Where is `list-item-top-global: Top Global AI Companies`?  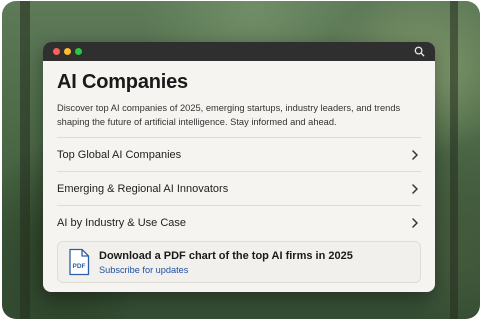
list-item-top-global: Top Global AI Companies is located at coordinates (239, 154).